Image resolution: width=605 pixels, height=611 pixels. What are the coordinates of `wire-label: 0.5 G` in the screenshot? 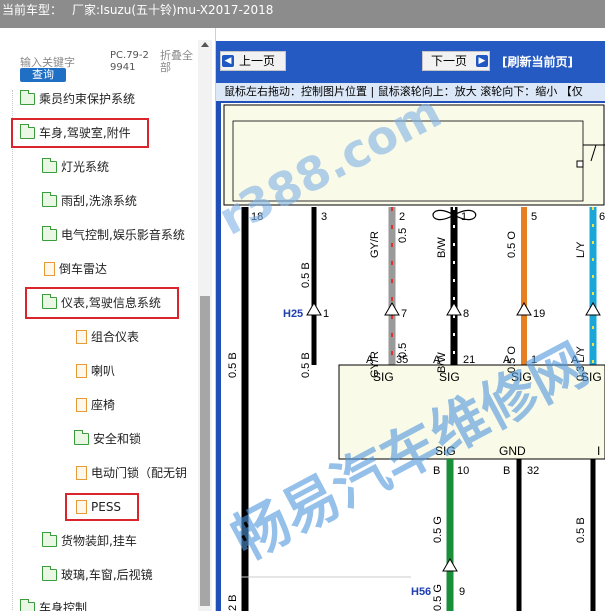 It's located at (438, 529).